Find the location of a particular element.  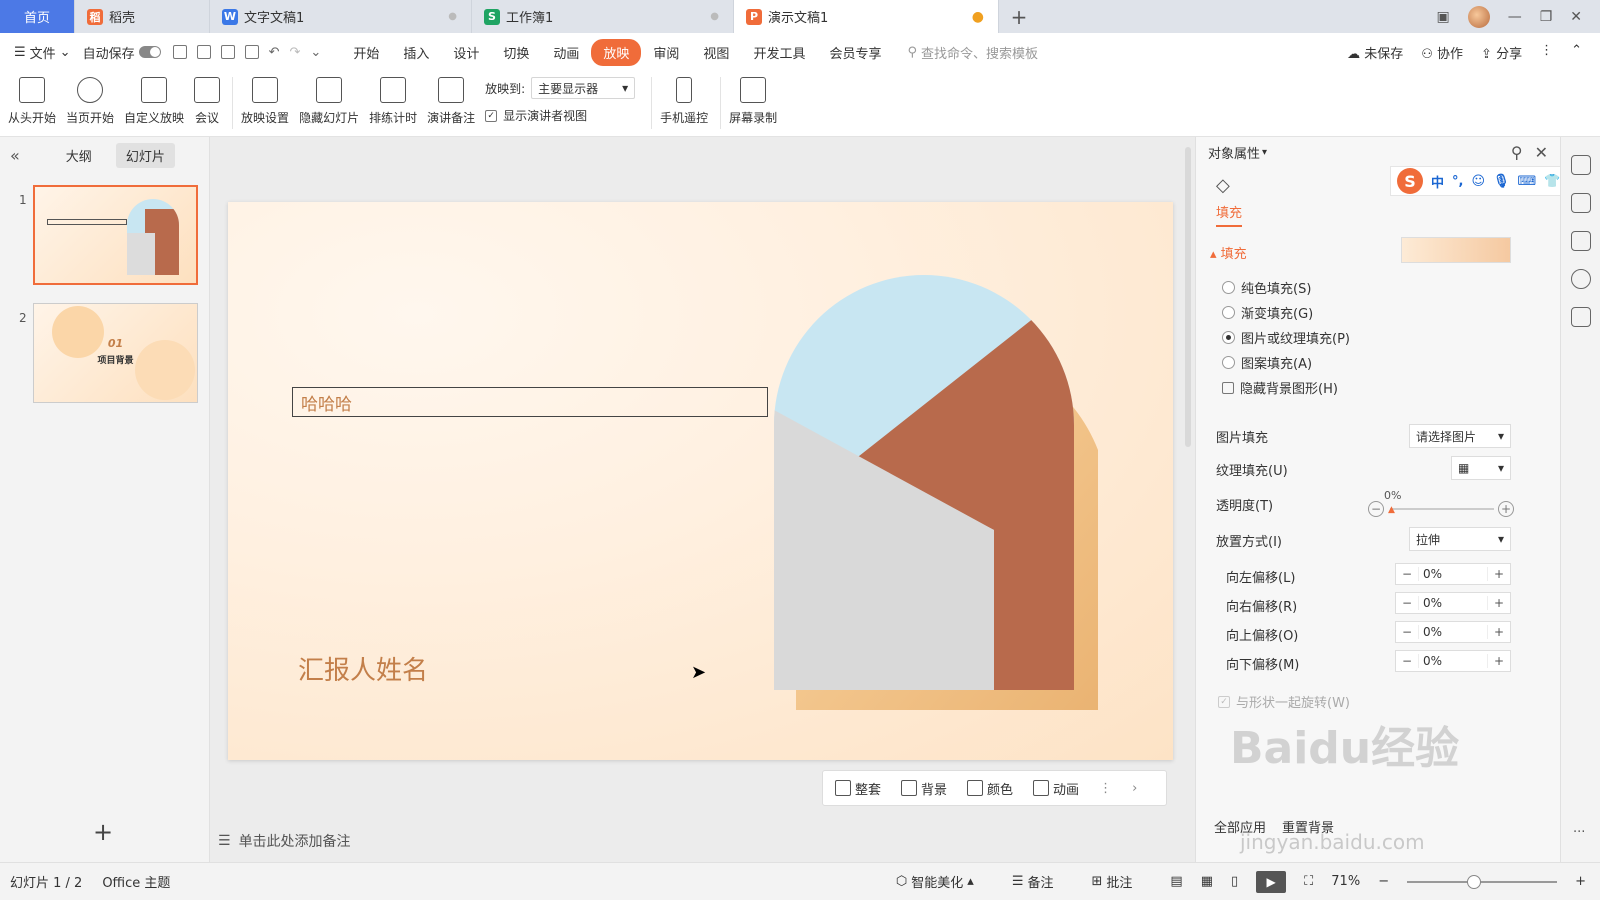

tab-presentation: P 演示文稿1 ● is located at coordinates (866, 16).